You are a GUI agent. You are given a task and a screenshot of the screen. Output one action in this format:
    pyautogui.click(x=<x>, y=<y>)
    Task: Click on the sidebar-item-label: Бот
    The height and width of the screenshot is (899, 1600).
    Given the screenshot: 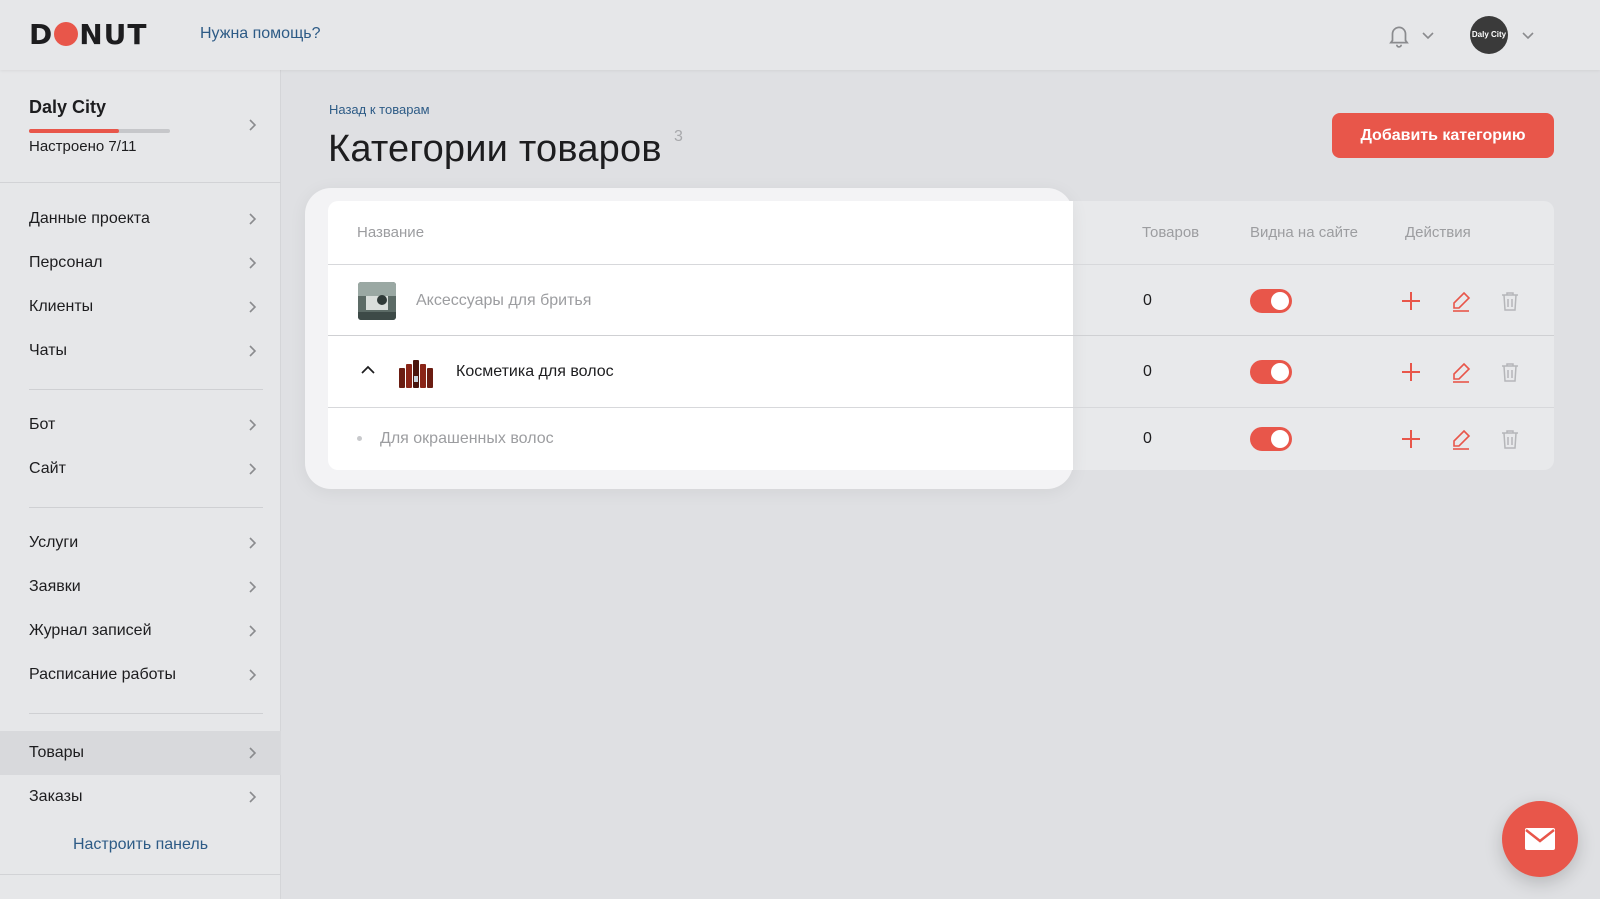 What is the action you would take?
    pyautogui.click(x=42, y=424)
    